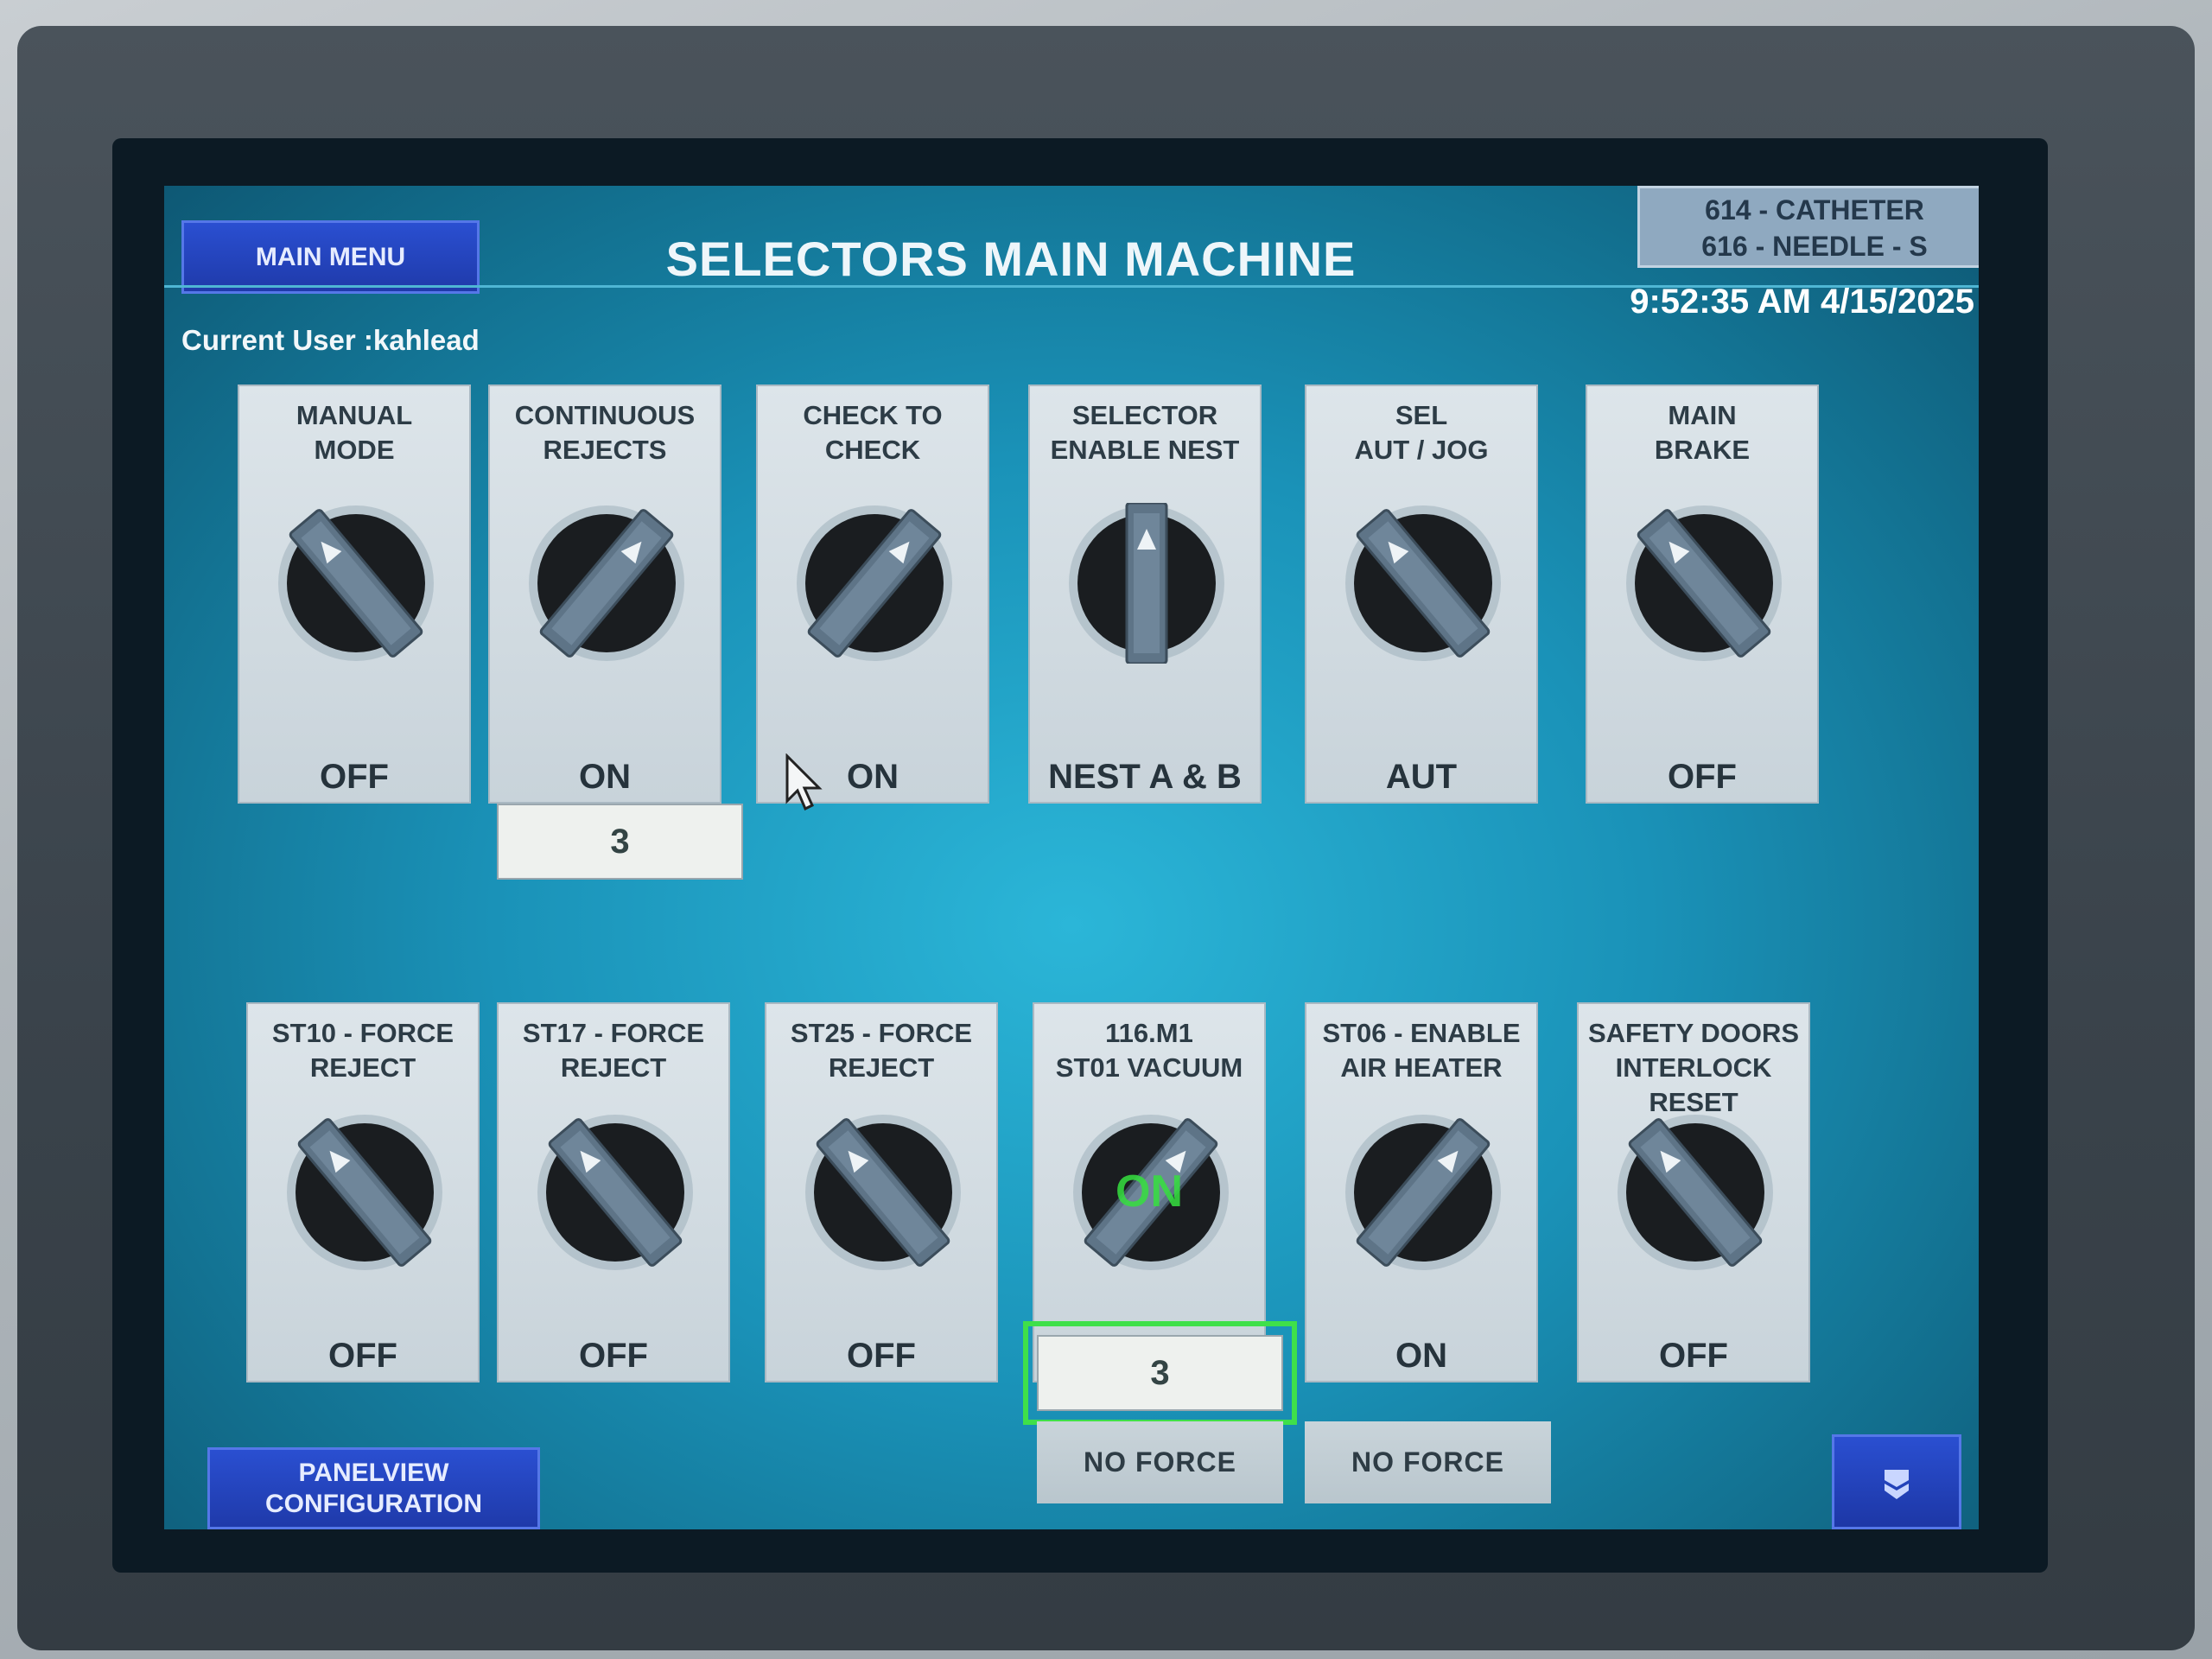  I want to click on selector-title-line: AUT / JOG, so click(1421, 450).